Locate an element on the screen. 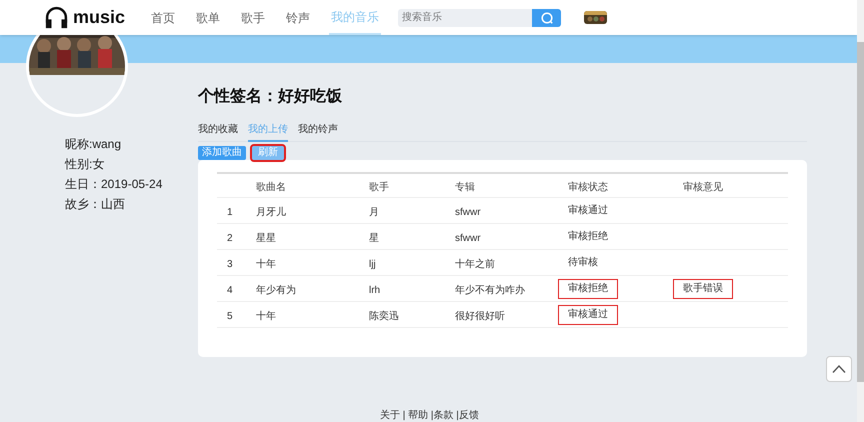 Image resolution: width=864 pixels, height=422 pixels. table-cell: 十年之前 is located at coordinates (475, 264).